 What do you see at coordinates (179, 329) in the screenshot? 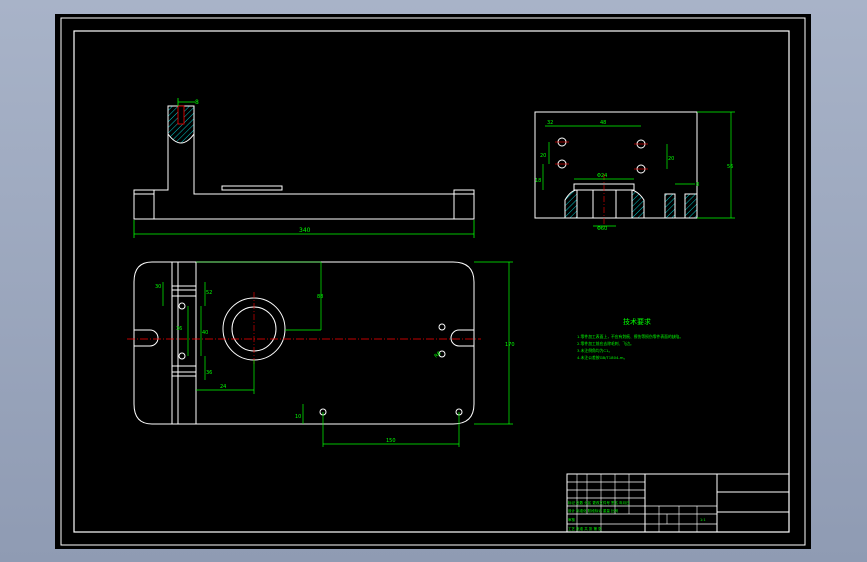
I see `dim-plan-c: 36` at bounding box center [179, 329].